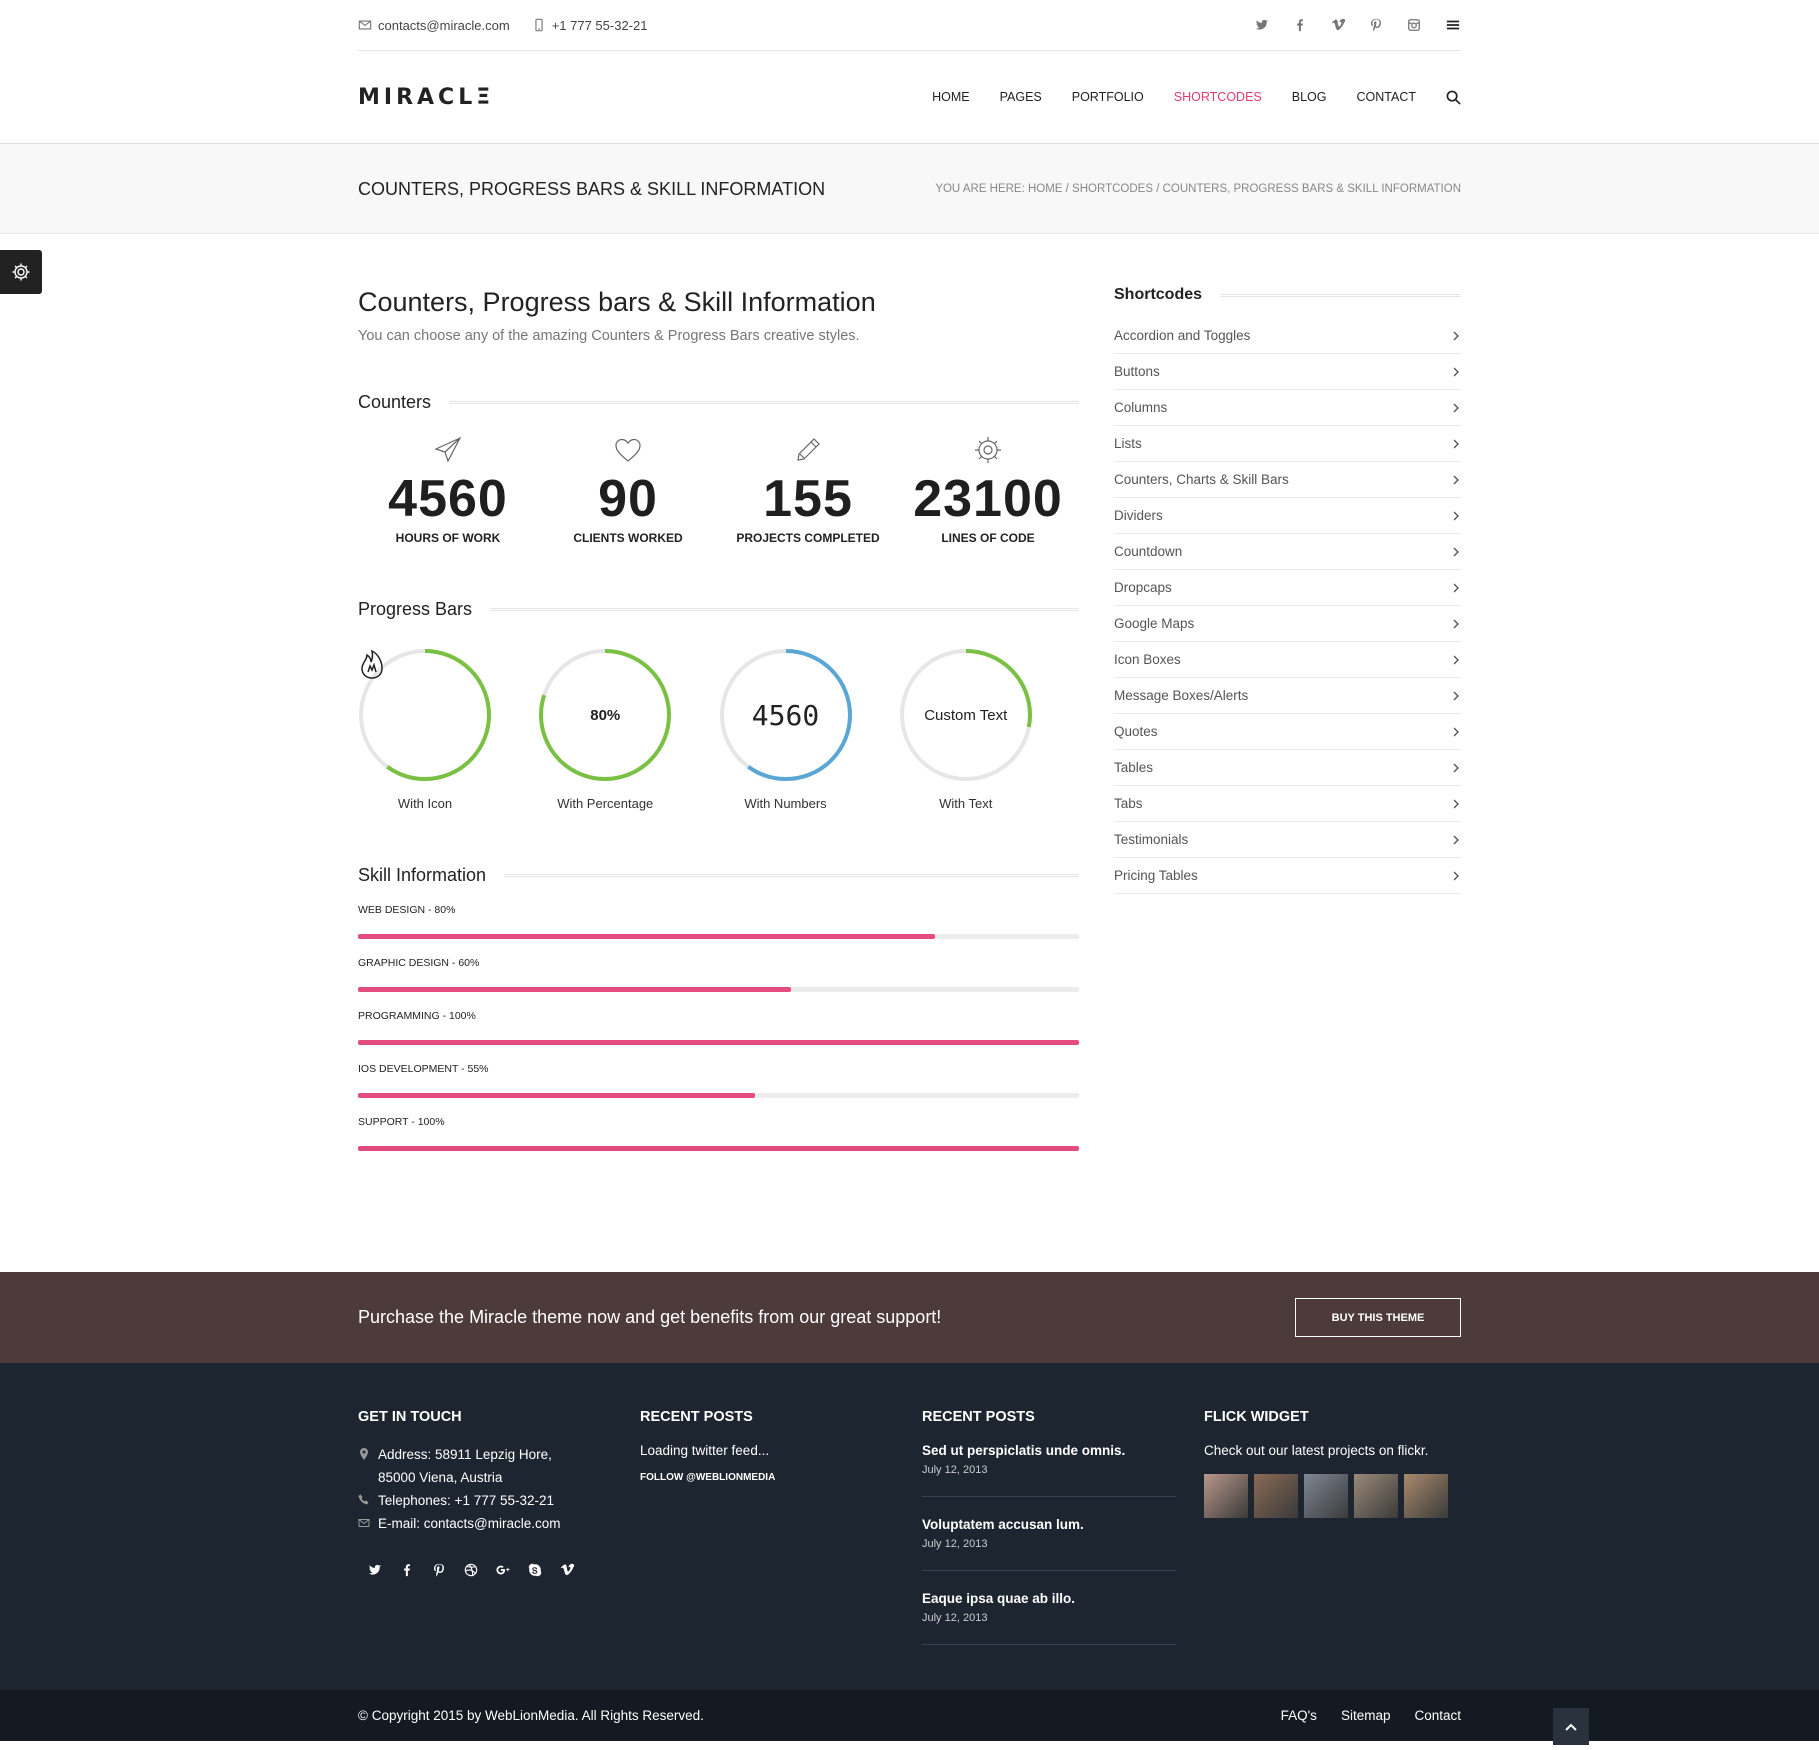 Image resolution: width=1819 pixels, height=1750 pixels. I want to click on post-title: Eaque ipsa quae ab illo., so click(1049, 1598).